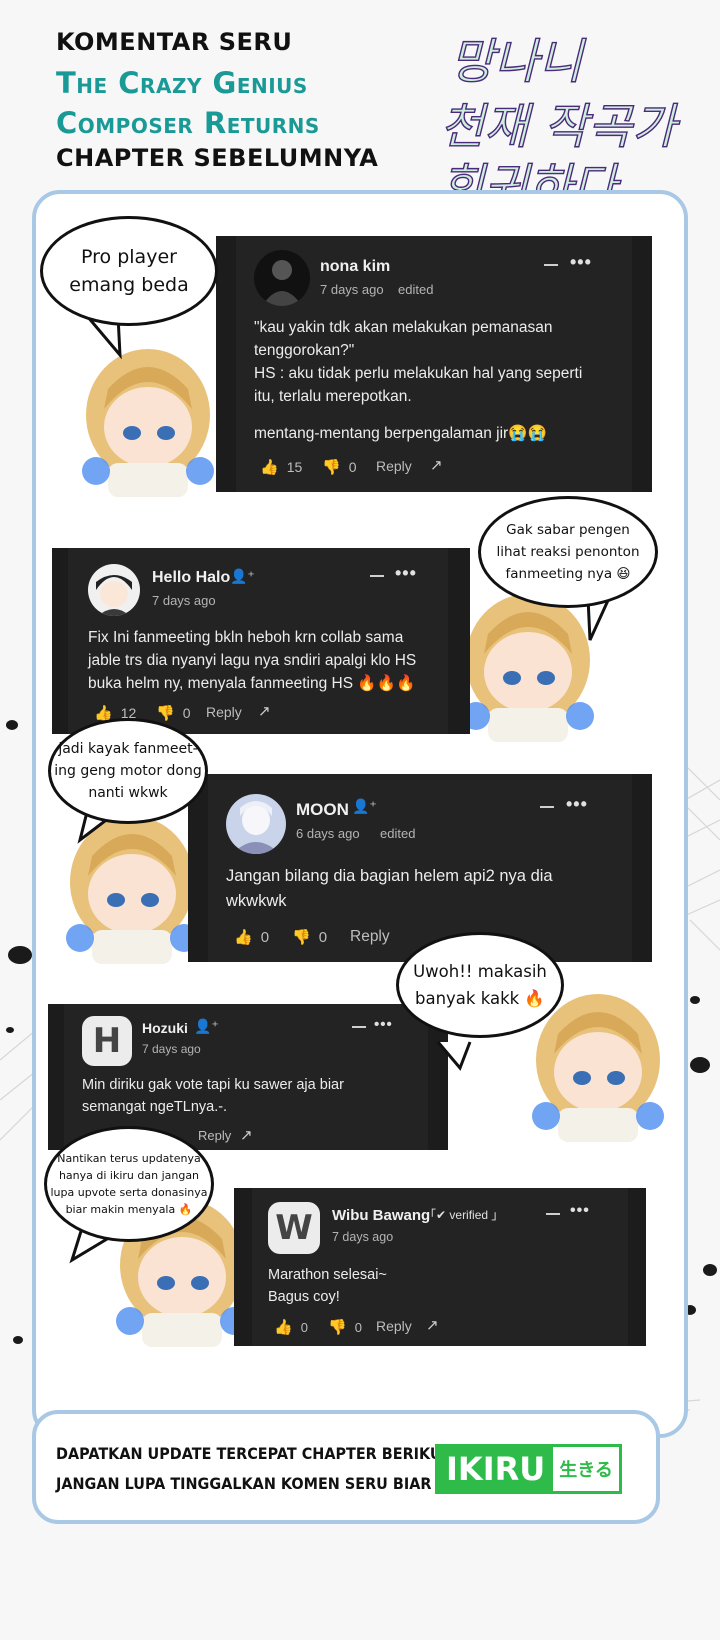 The image size is (720, 1640). What do you see at coordinates (400, 433) in the screenshot?
I see `comment-text-2: mentang-mentang berpengalaman jir😭😭` at bounding box center [400, 433].